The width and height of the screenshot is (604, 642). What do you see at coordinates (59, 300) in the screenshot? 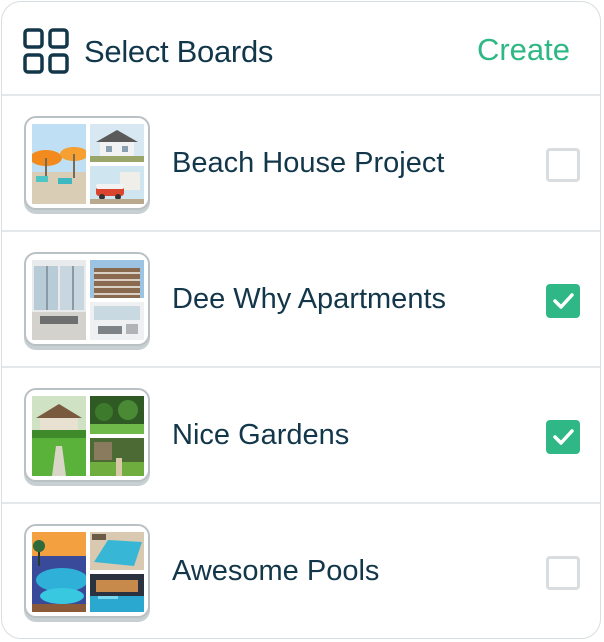
I see `apartment-interior-image` at bounding box center [59, 300].